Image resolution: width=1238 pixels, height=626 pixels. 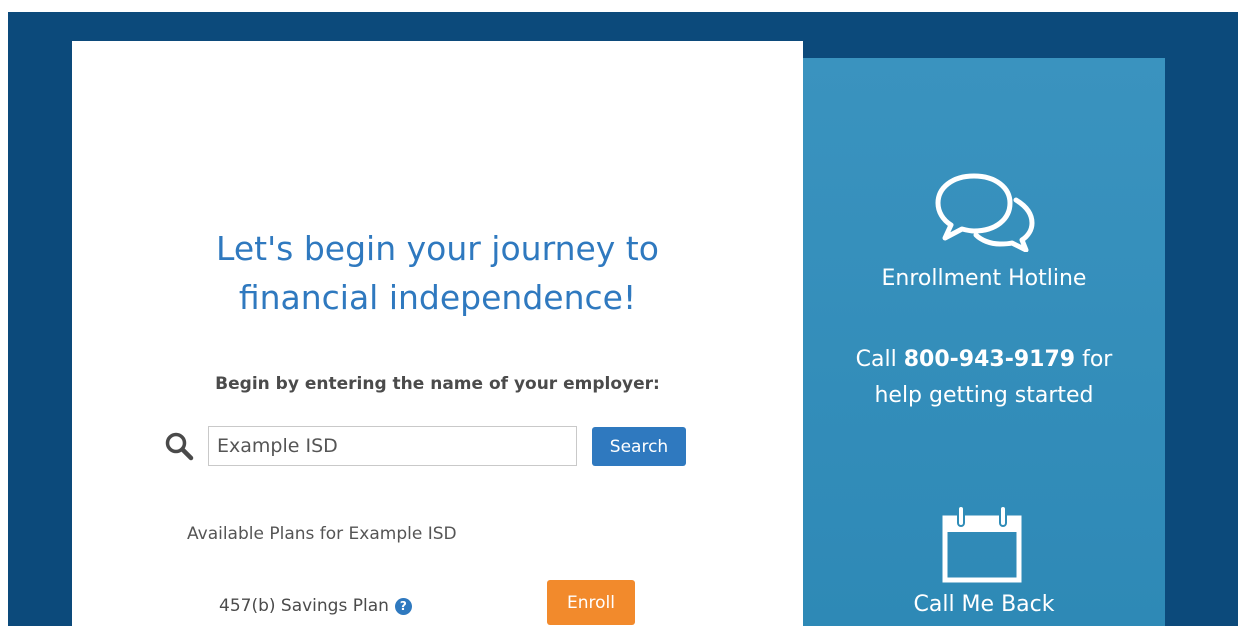 What do you see at coordinates (876, 359) in the screenshot?
I see `hotline-text-prefix: Call` at bounding box center [876, 359].